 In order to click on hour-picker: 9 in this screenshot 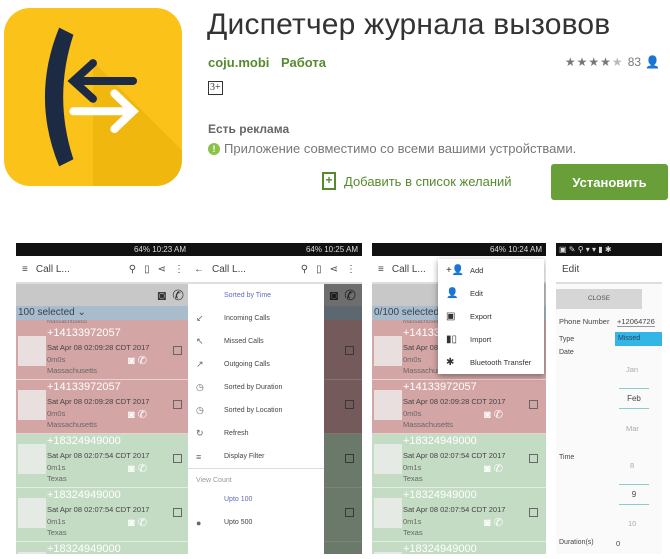, I will do `click(634, 494)`.